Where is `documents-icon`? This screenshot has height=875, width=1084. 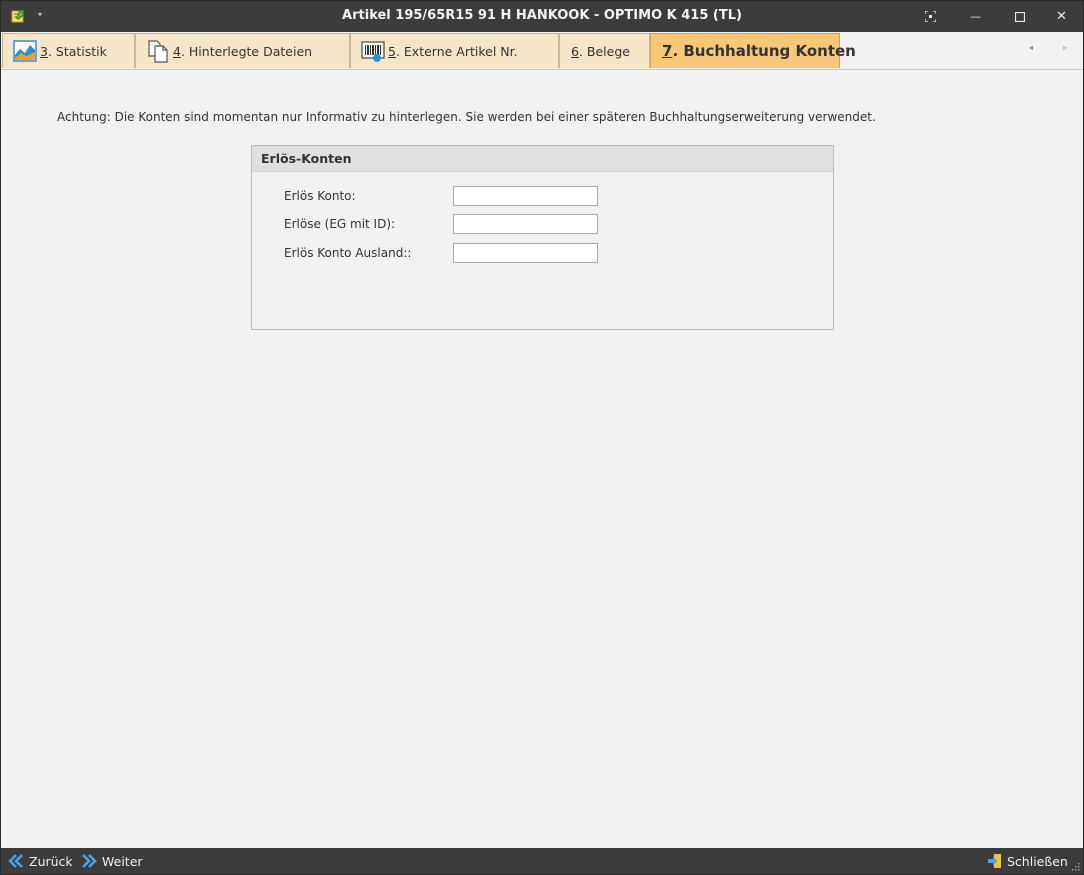 documents-icon is located at coordinates (158, 51).